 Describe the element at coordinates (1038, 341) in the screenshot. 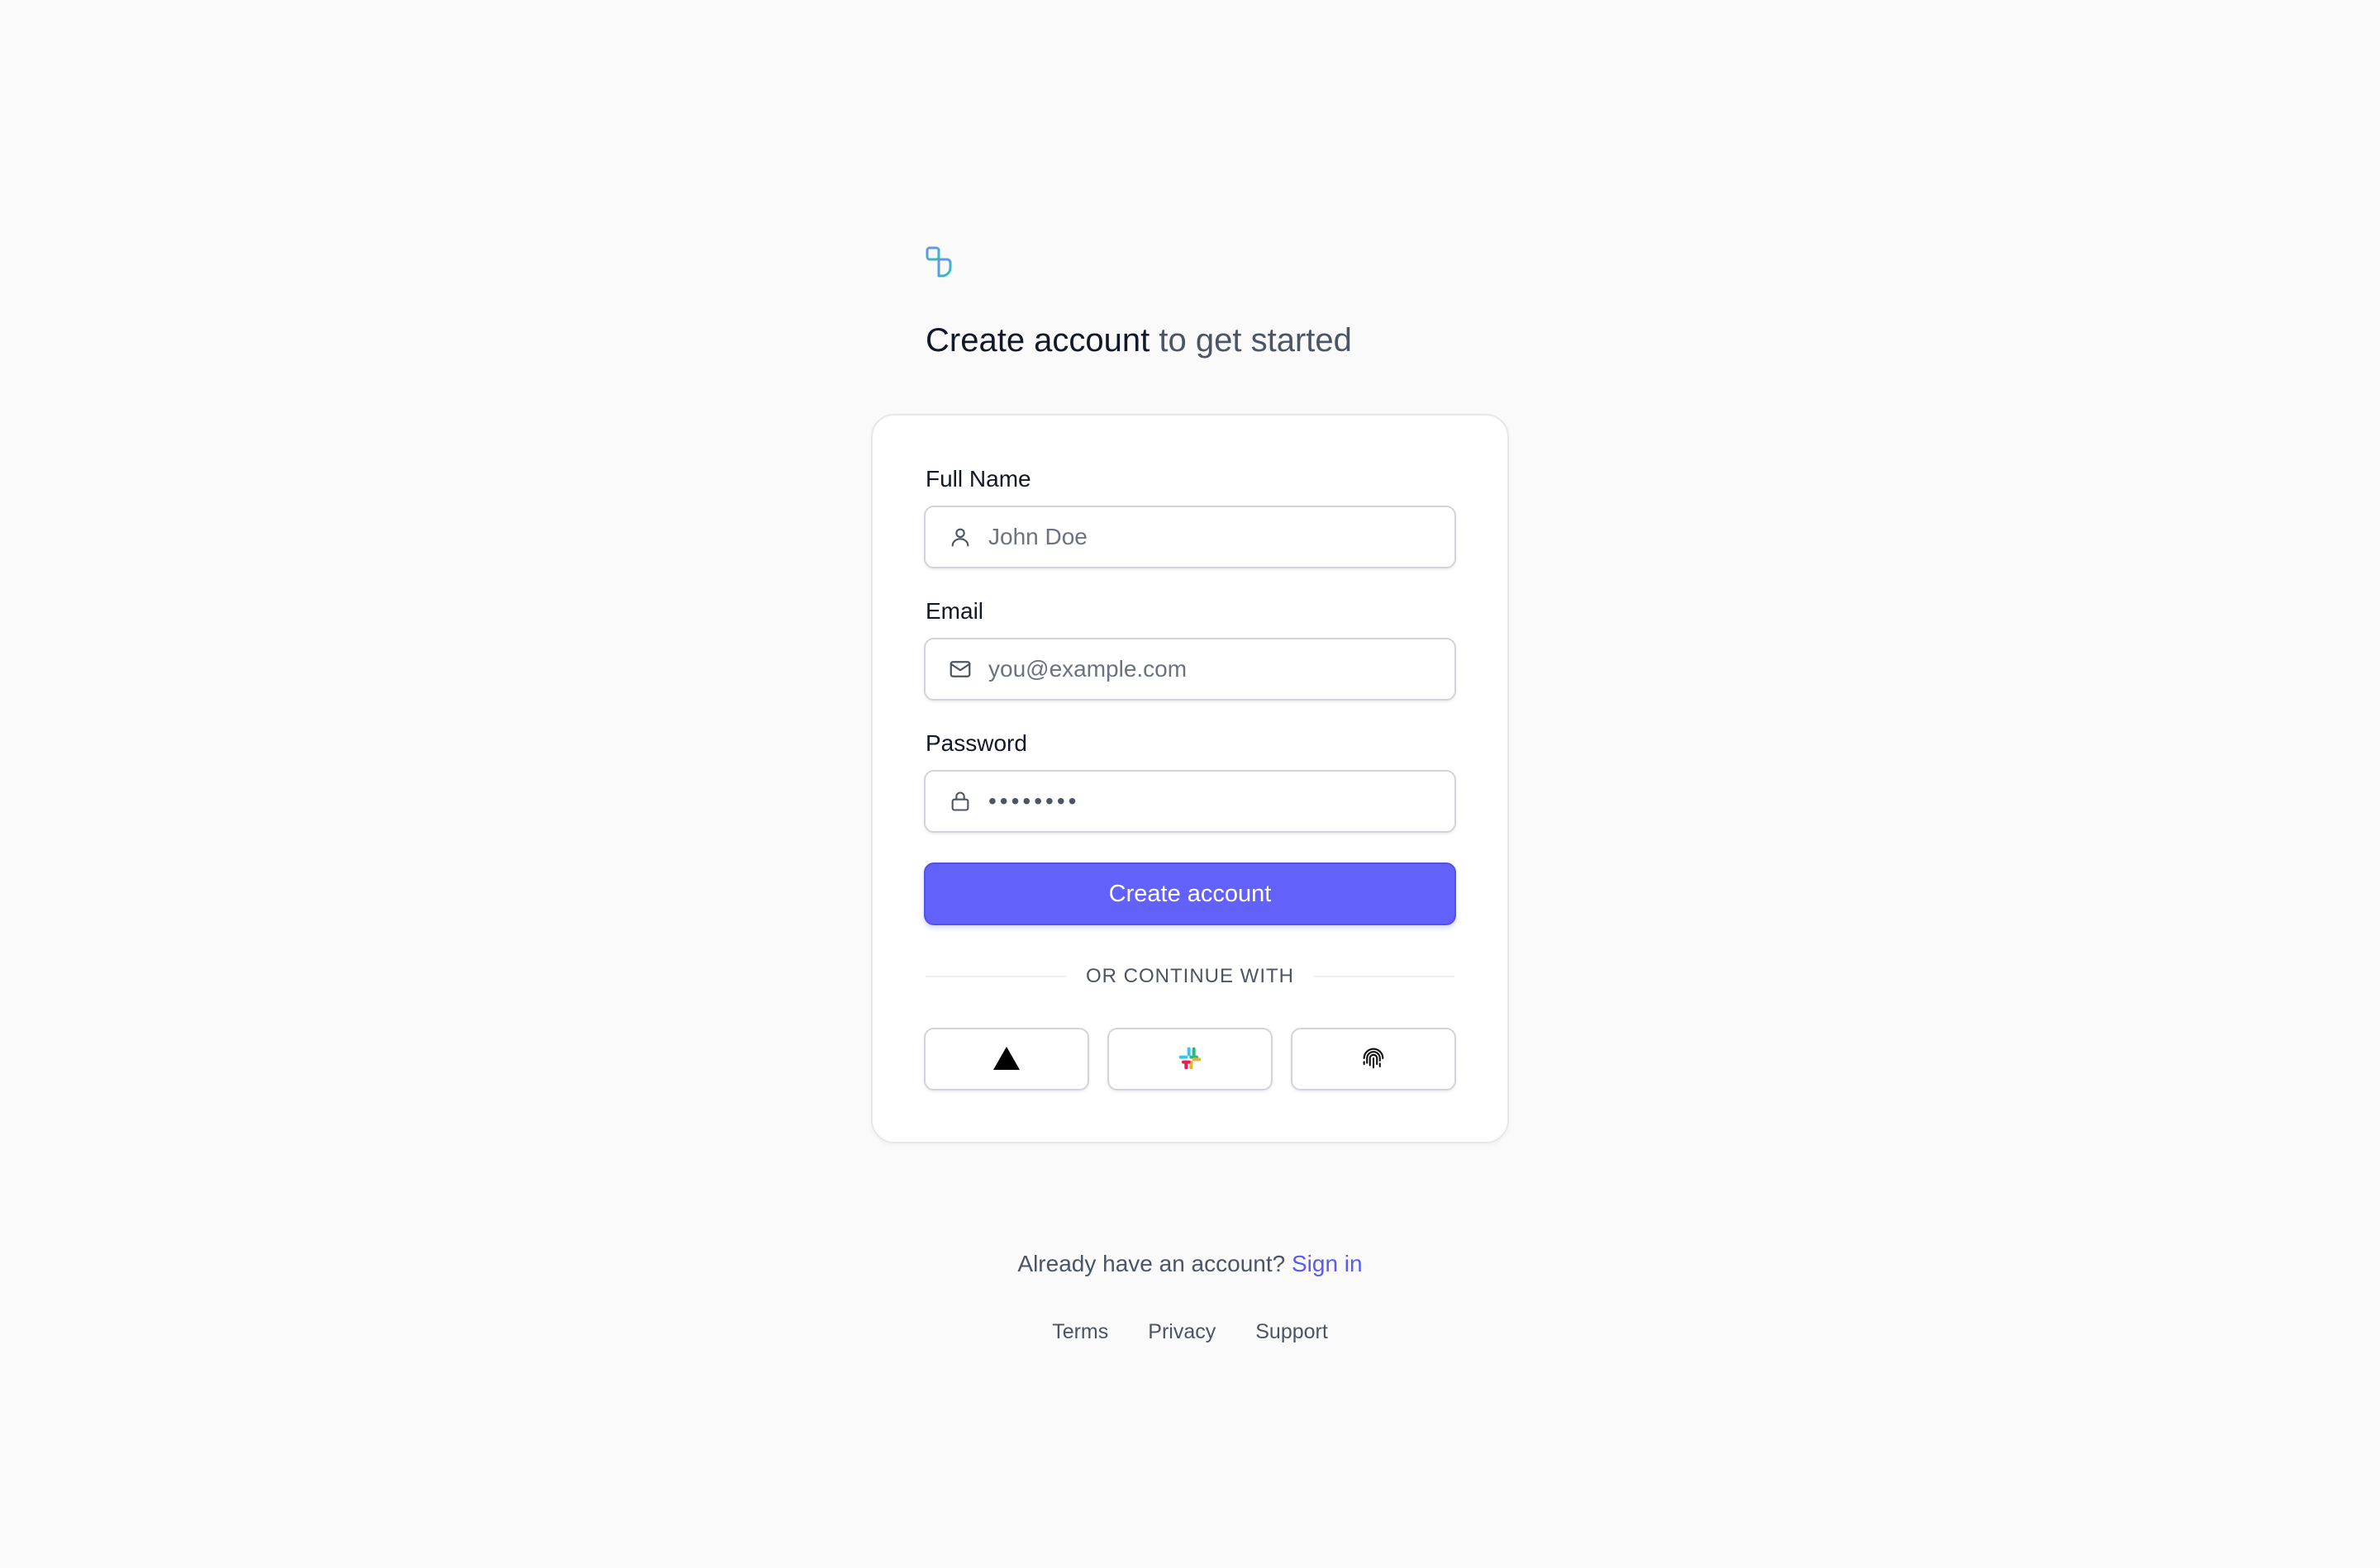

I see `page-title-strong: Create account` at that location.